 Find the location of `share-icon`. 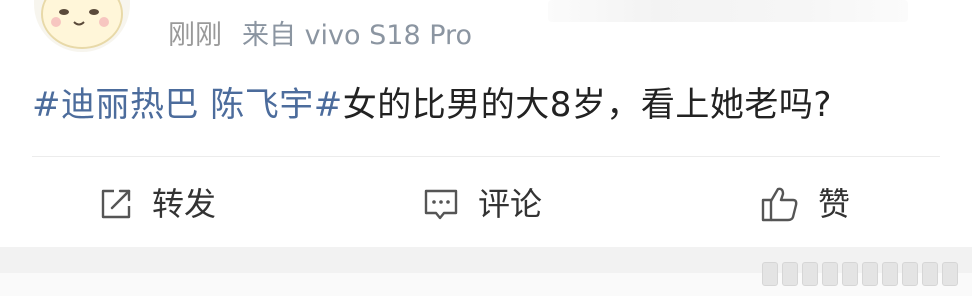

share-icon is located at coordinates (116, 204).